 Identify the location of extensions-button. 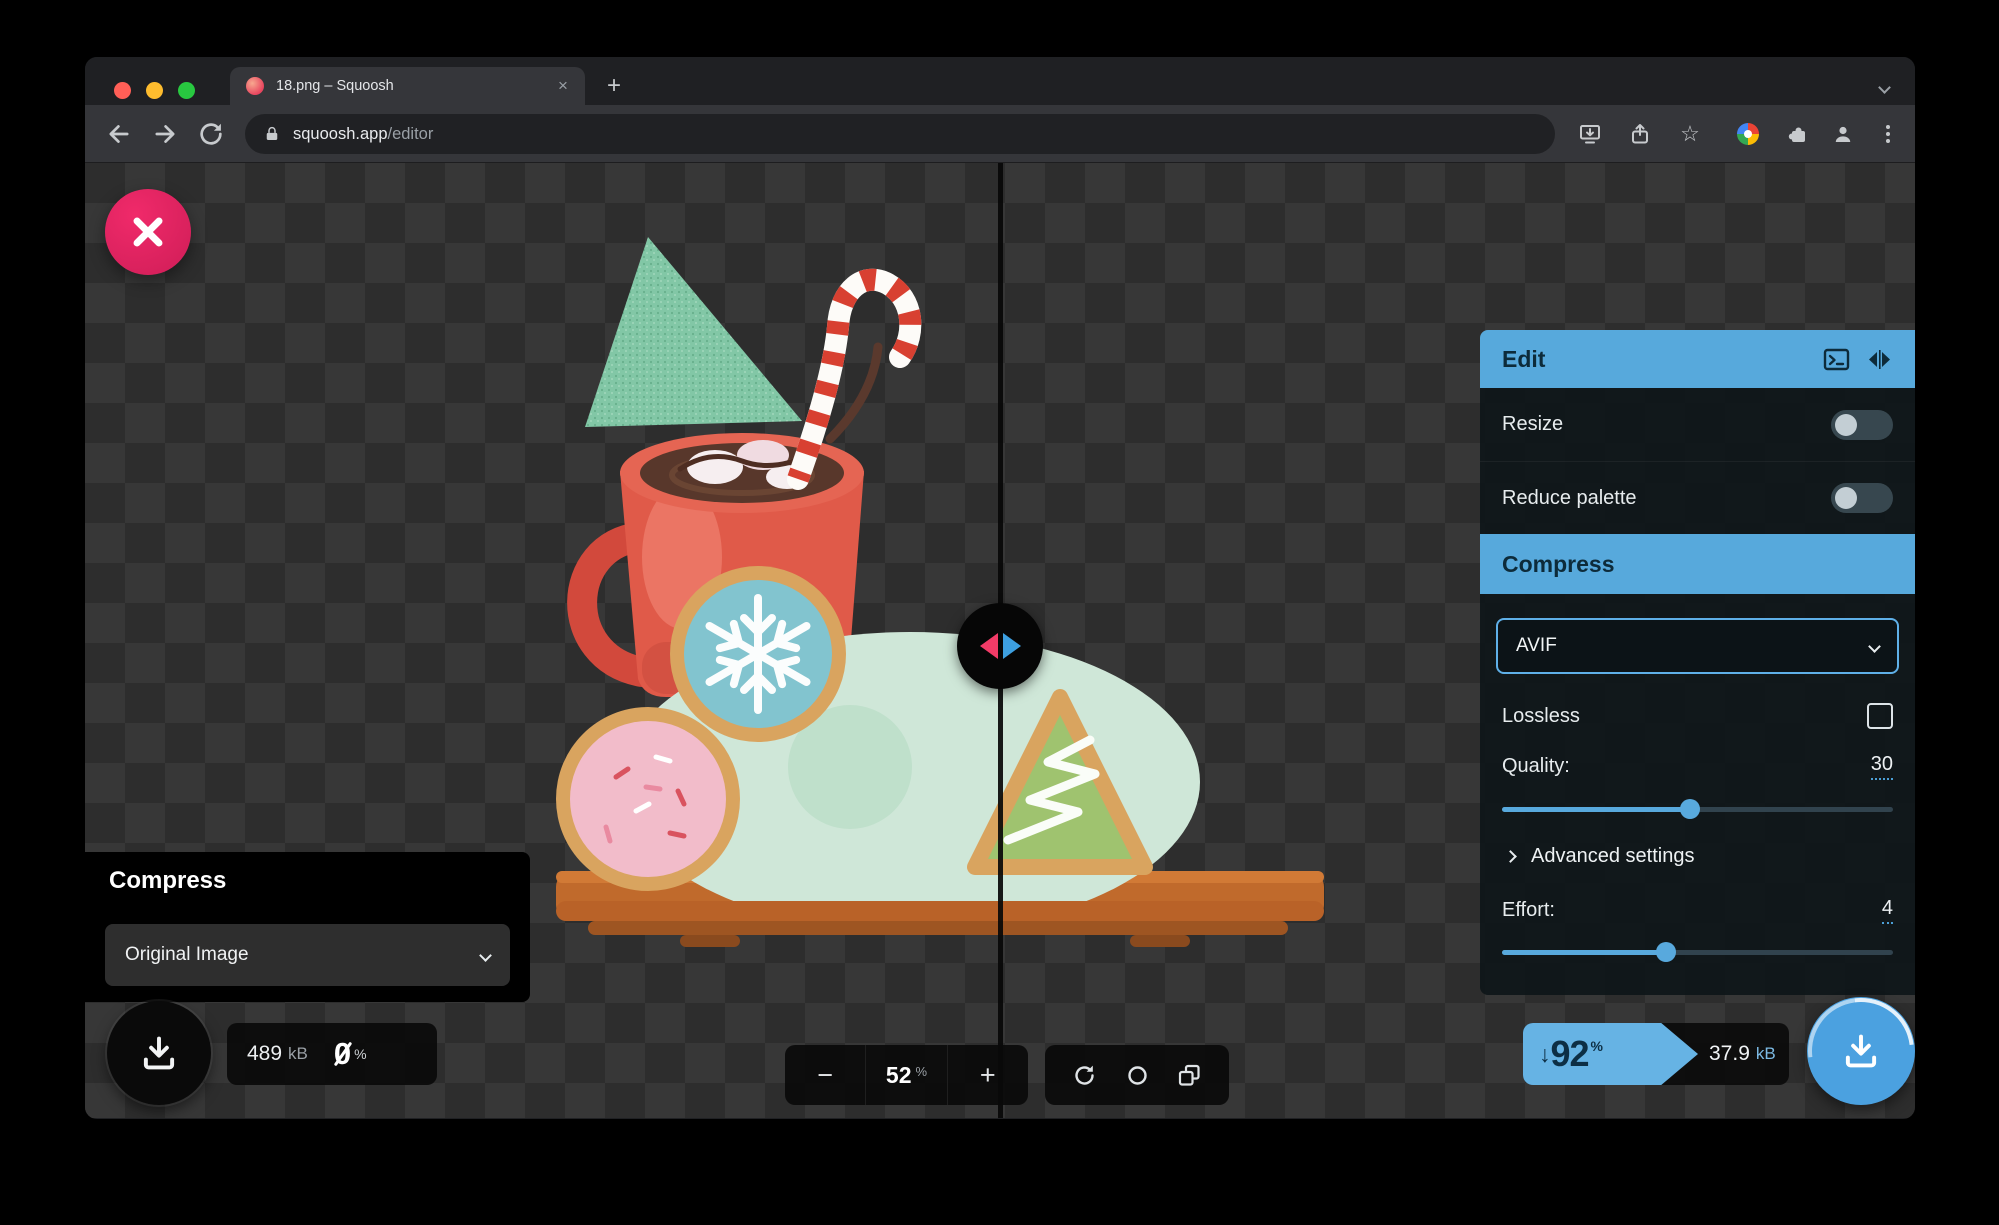
(1798, 134).